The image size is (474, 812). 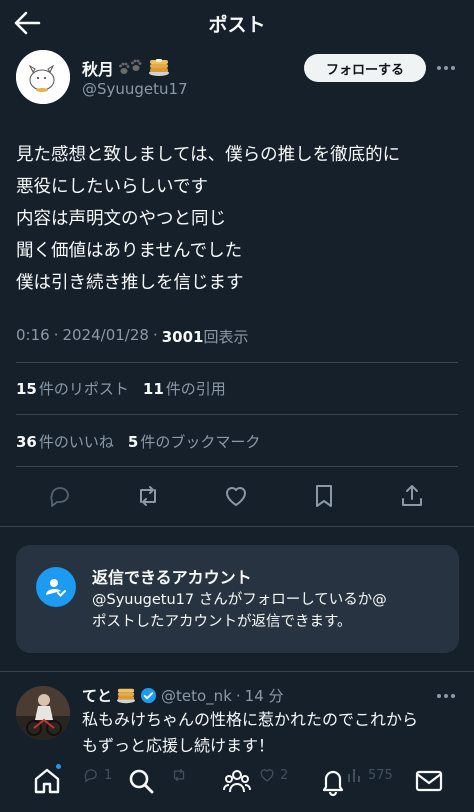 I want to click on post-date: 2024/01/28, so click(x=105, y=336).